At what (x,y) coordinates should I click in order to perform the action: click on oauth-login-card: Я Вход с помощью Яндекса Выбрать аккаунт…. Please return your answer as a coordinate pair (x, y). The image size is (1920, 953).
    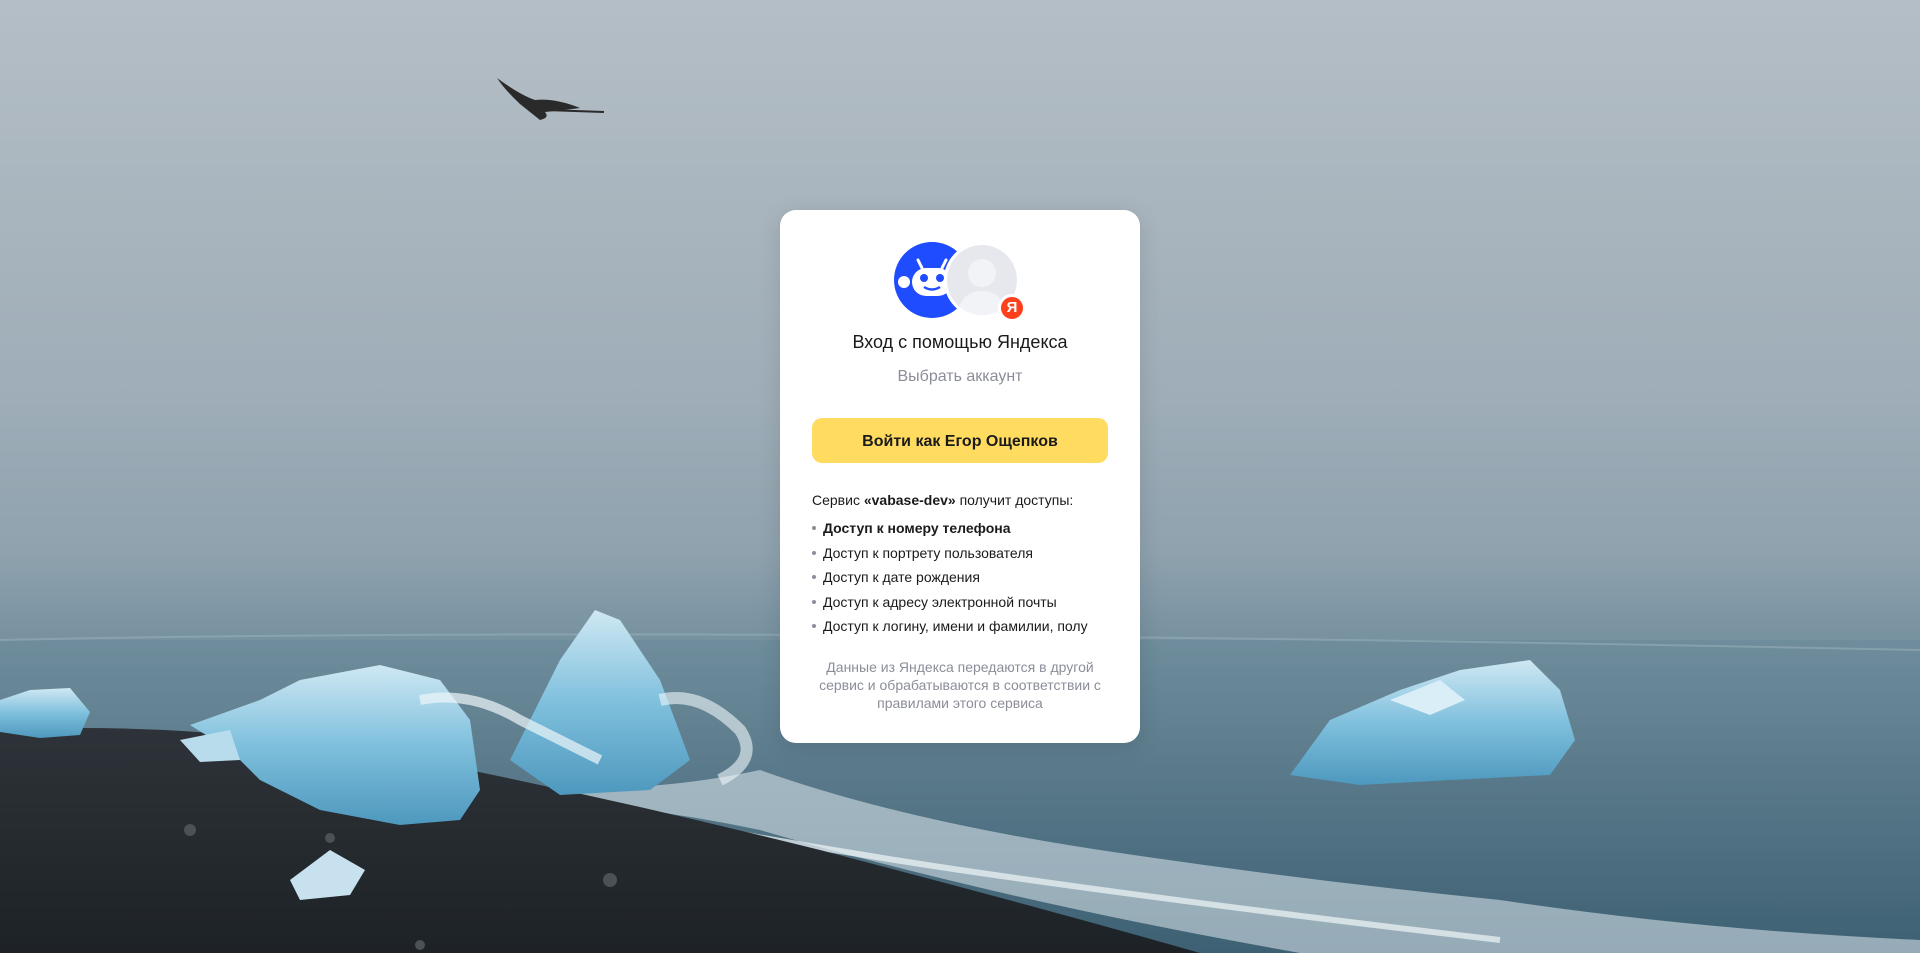
    Looking at the image, I should click on (960, 476).